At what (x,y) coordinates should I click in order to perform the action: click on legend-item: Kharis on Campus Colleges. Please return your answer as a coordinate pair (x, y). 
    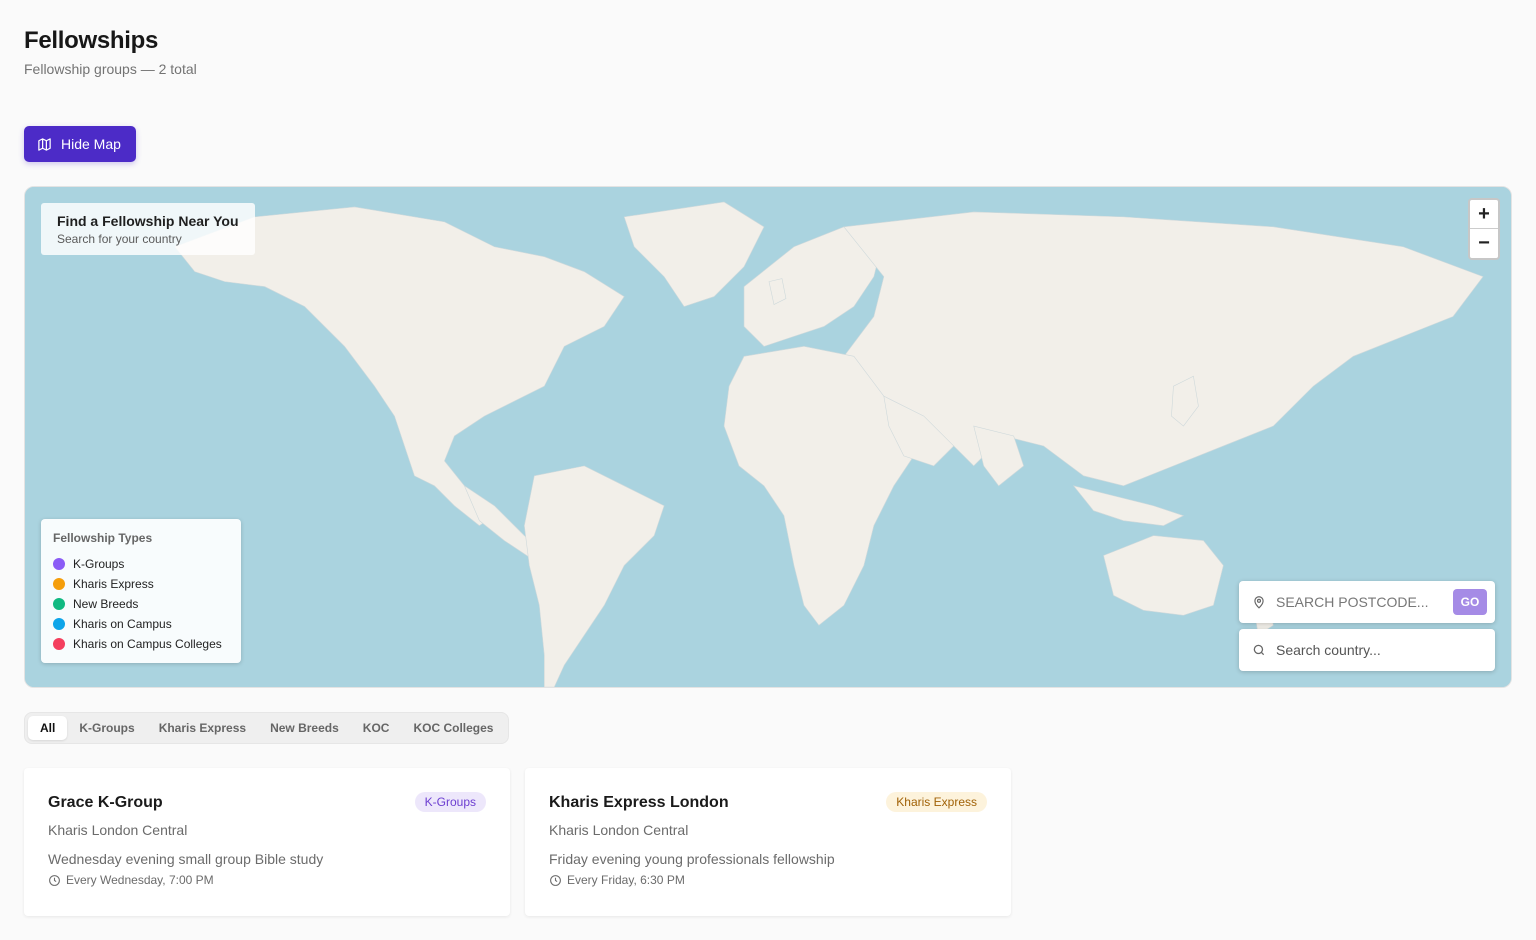
    Looking at the image, I should click on (141, 644).